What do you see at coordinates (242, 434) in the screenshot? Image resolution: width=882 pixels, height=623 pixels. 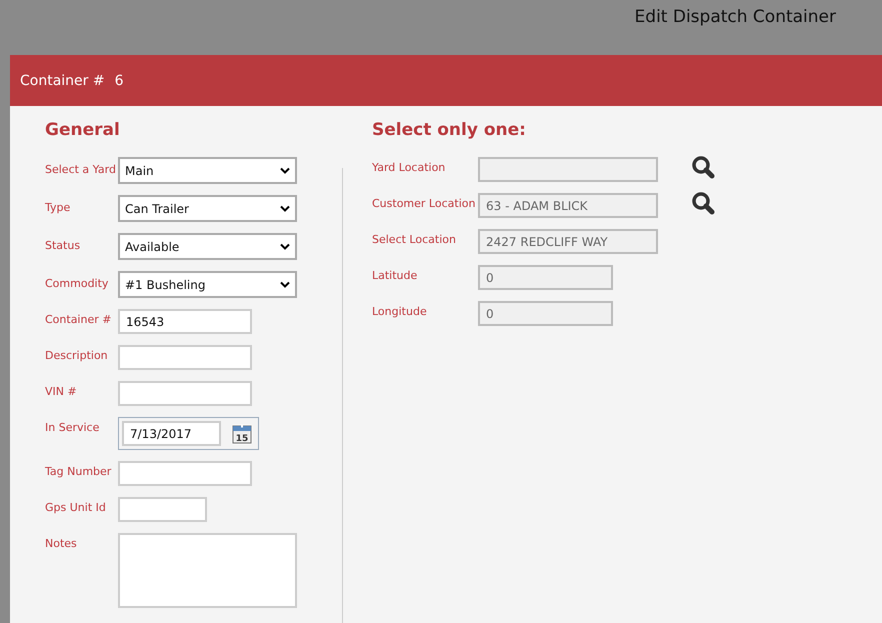 I see `calendar-icon: 15` at bounding box center [242, 434].